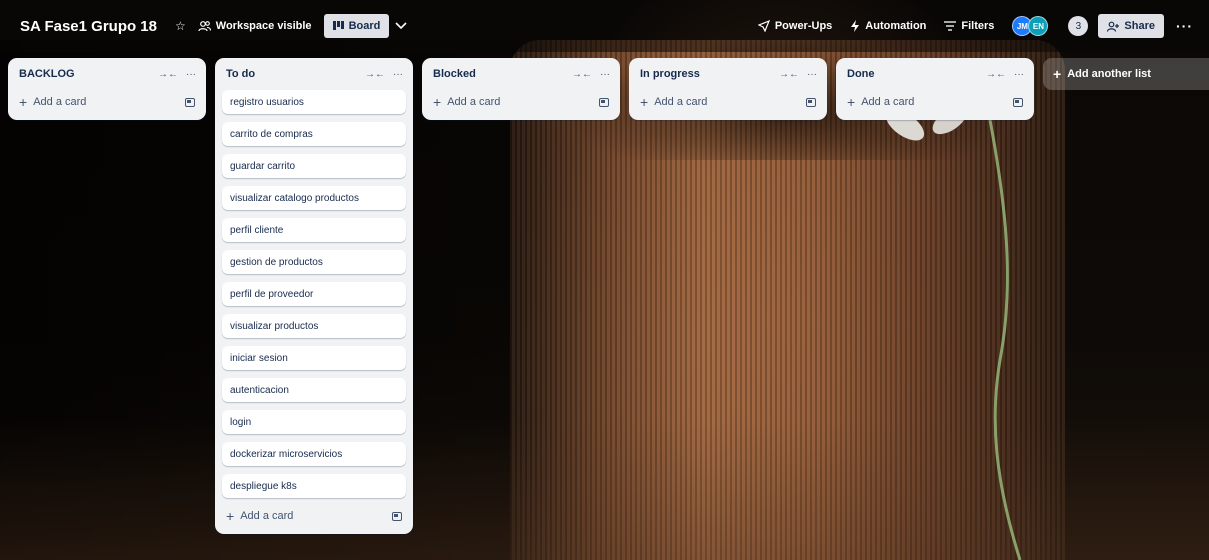 The height and width of the screenshot is (560, 1209). I want to click on member-avatars: JM EN, so click(1030, 26).